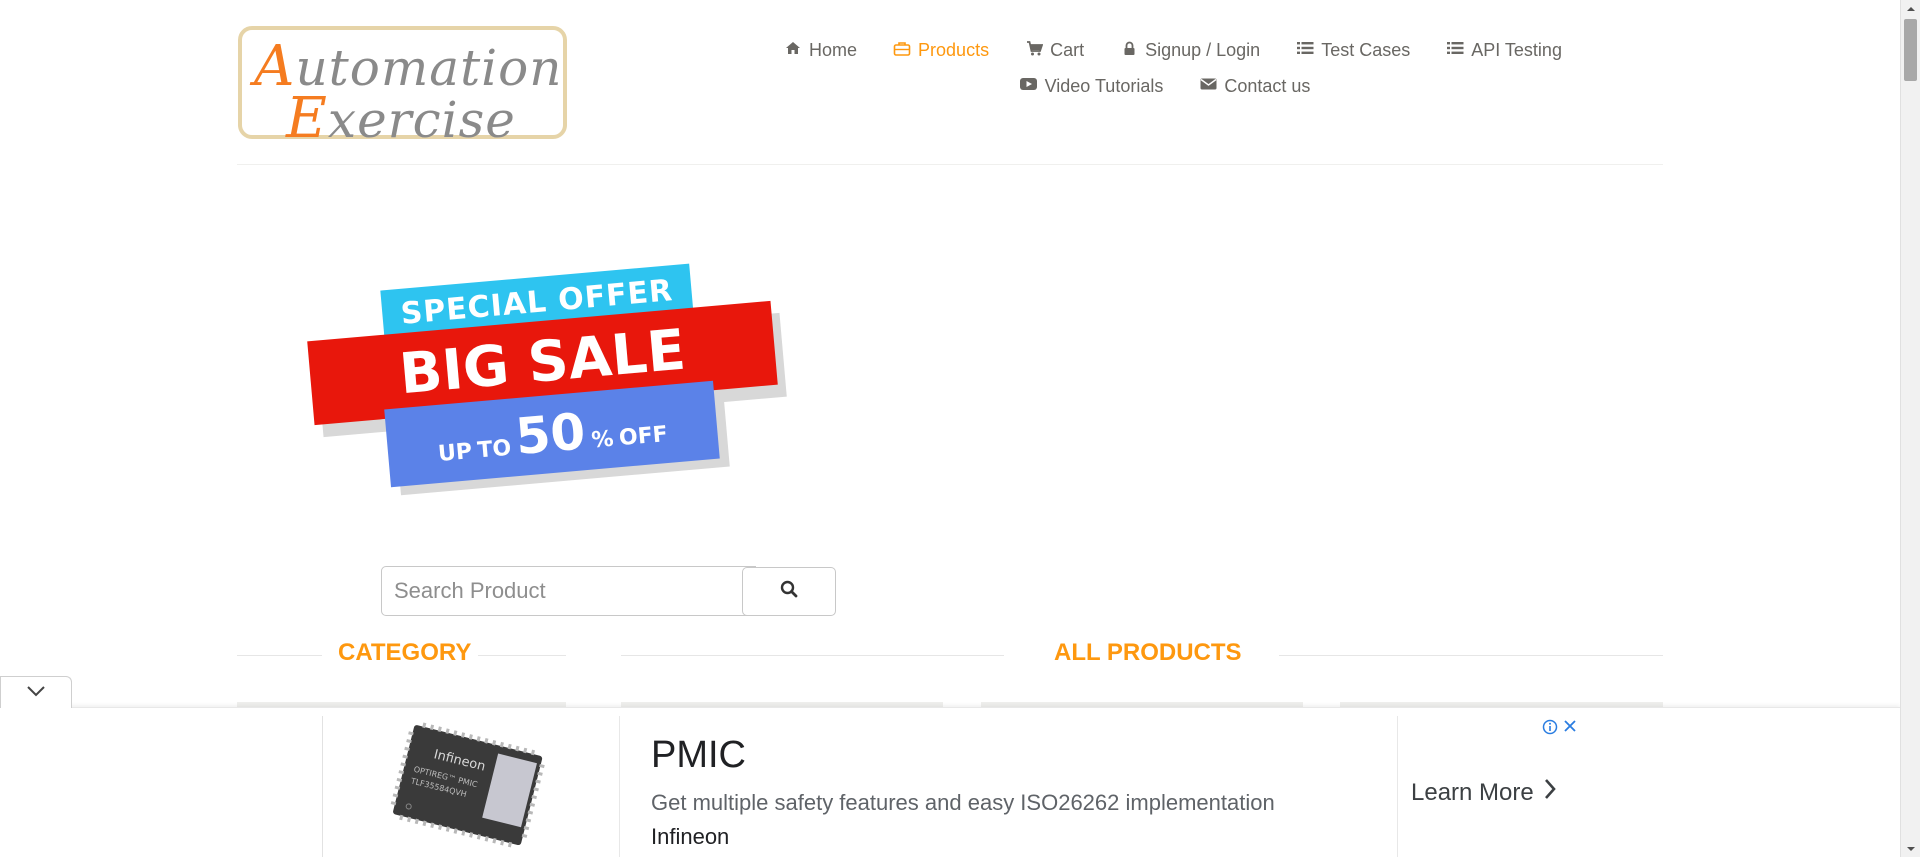 This screenshot has height=857, width=1920. Describe the element at coordinates (1129, 50) in the screenshot. I see `lock-icon` at that location.